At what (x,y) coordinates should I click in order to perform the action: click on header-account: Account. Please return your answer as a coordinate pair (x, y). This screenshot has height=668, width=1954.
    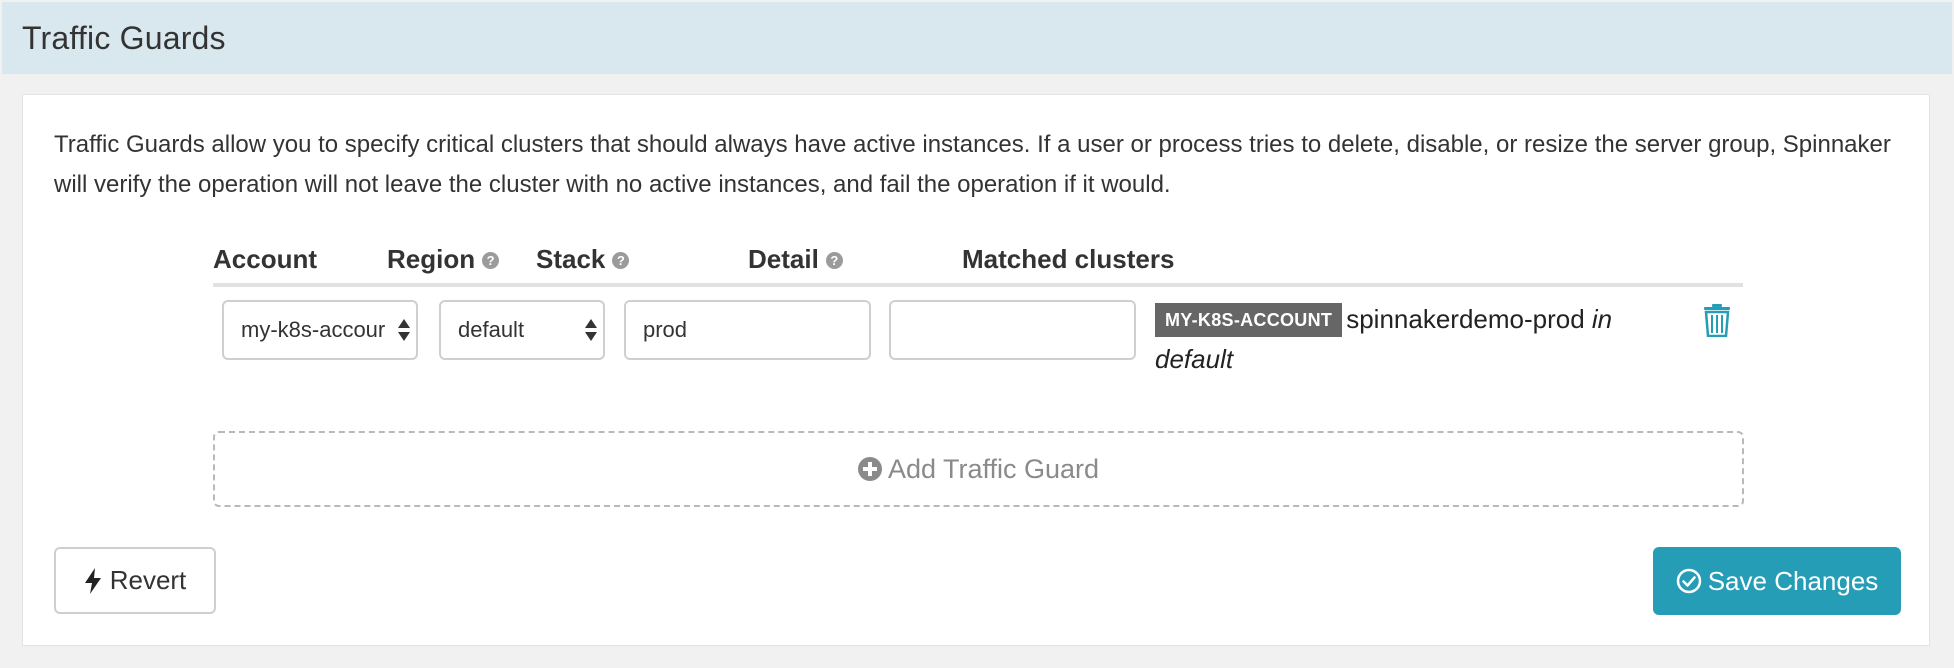
    Looking at the image, I should click on (265, 259).